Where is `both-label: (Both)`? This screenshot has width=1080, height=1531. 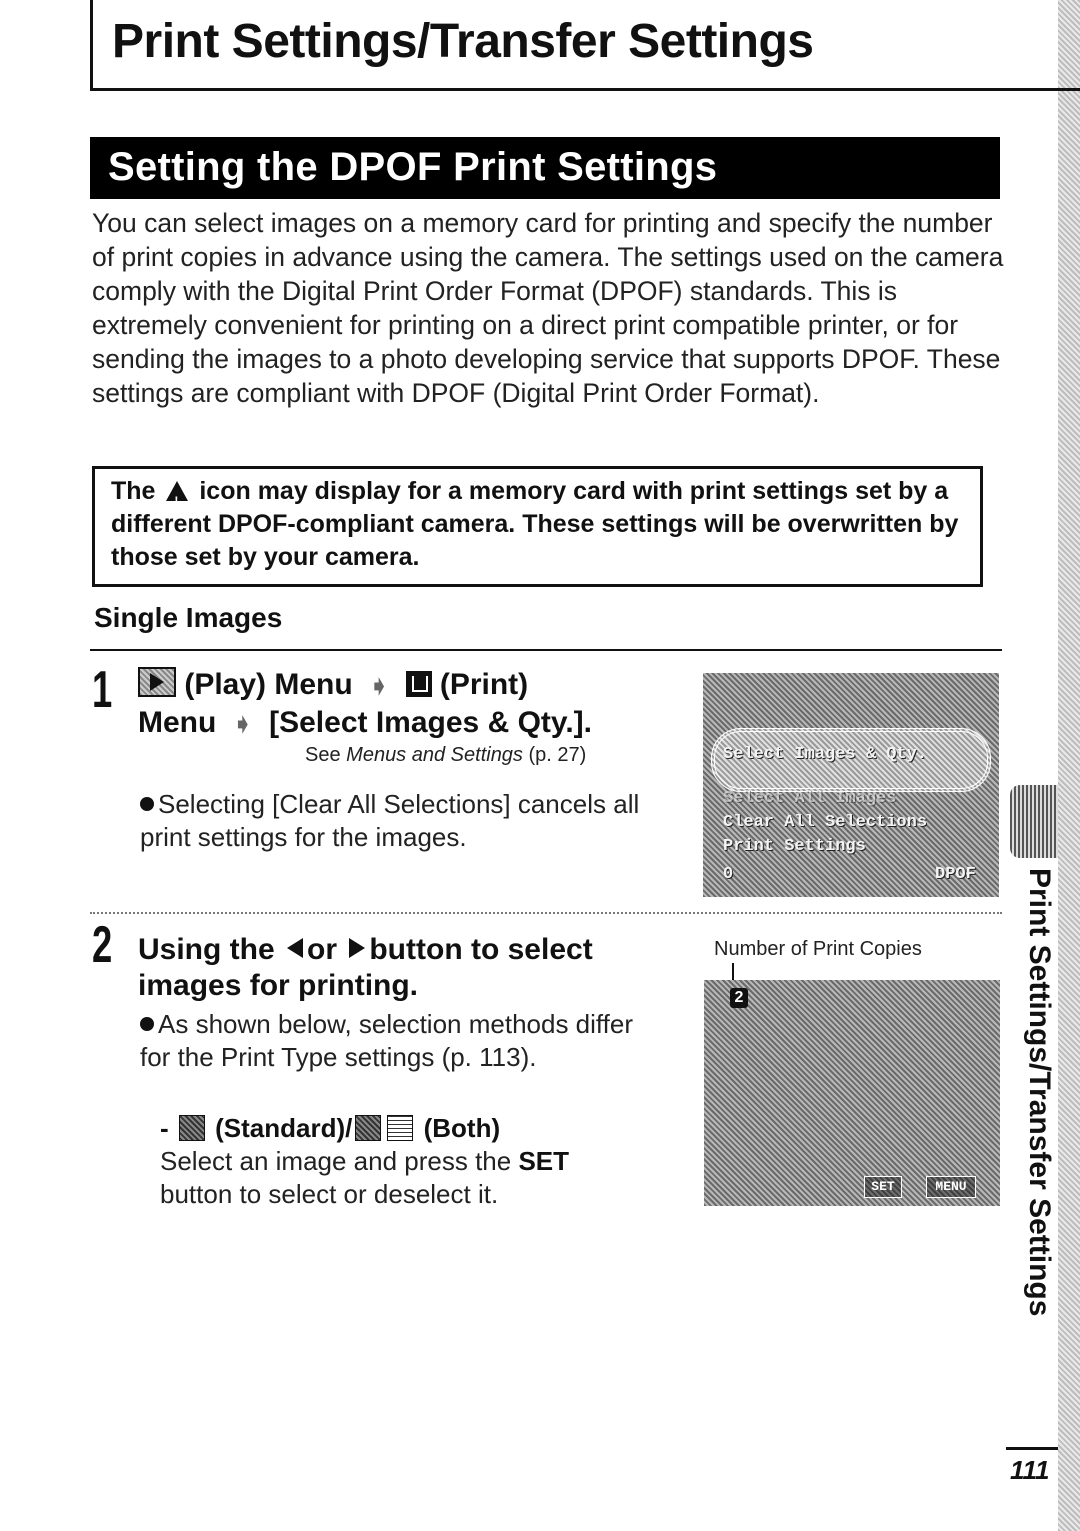 both-label: (Both) is located at coordinates (462, 1128).